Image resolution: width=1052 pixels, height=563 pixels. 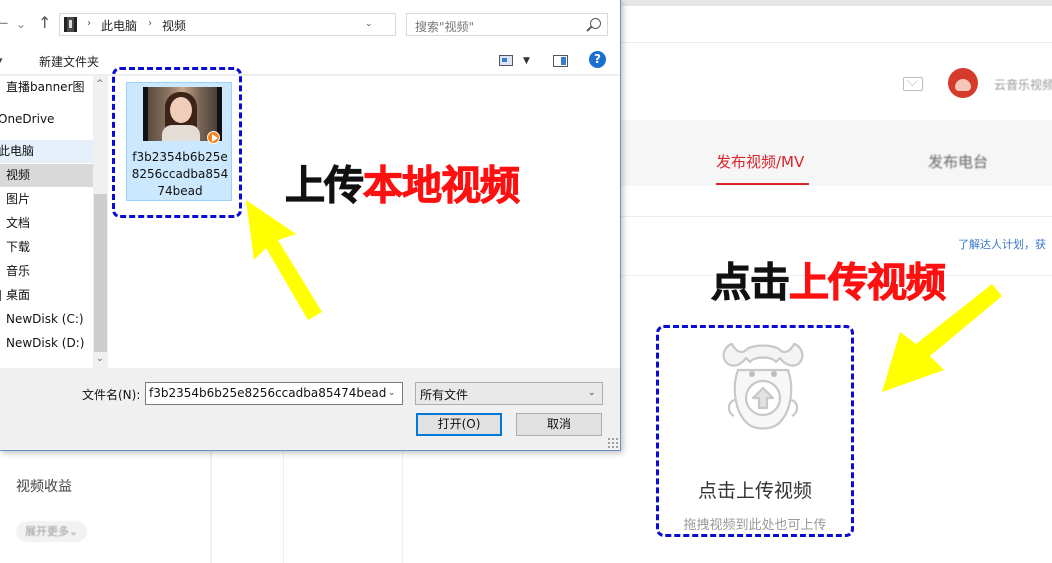 What do you see at coordinates (755, 525) in the screenshot?
I see `upload-hint: 拖拽视频到此处也可上传` at bounding box center [755, 525].